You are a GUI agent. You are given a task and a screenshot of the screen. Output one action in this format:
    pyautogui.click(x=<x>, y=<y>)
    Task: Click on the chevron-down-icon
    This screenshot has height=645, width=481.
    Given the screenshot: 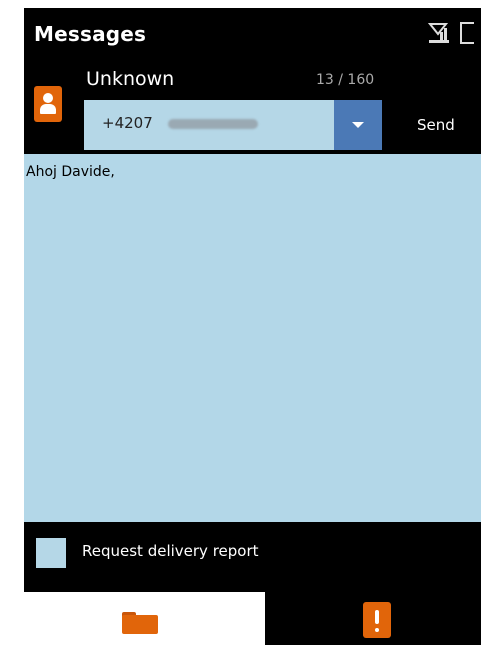 What is the action you would take?
    pyautogui.click(x=358, y=125)
    